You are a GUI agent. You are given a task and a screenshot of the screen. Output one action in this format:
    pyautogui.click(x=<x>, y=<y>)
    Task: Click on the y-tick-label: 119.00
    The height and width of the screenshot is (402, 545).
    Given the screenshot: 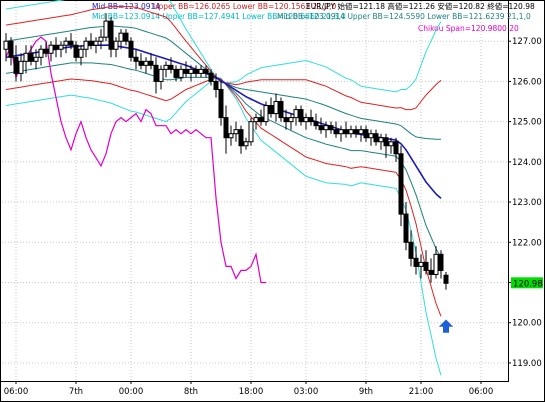 What is the action you would take?
    pyautogui.click(x=527, y=364)
    